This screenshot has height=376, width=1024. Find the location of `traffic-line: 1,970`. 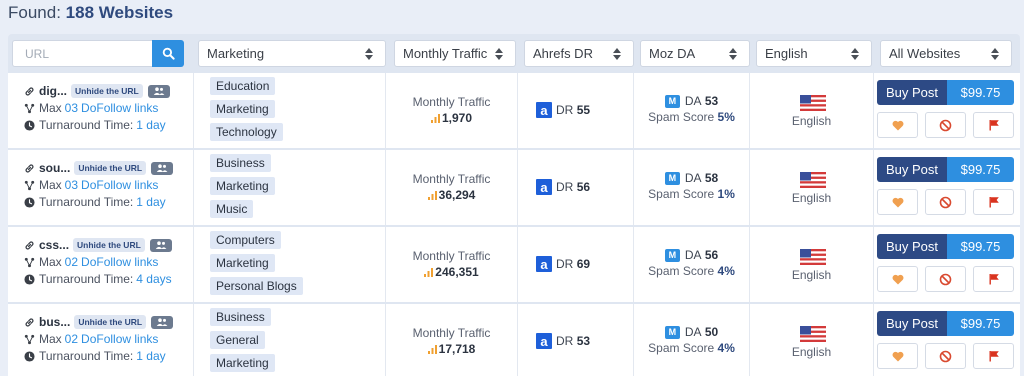

traffic-line: 1,970 is located at coordinates (451, 118).